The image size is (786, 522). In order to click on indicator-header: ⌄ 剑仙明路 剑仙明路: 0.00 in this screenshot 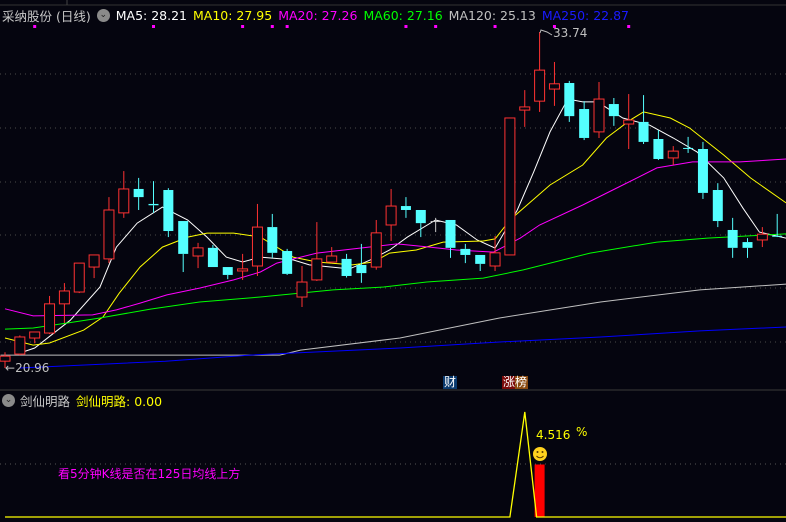, I will do `click(82, 400)`.